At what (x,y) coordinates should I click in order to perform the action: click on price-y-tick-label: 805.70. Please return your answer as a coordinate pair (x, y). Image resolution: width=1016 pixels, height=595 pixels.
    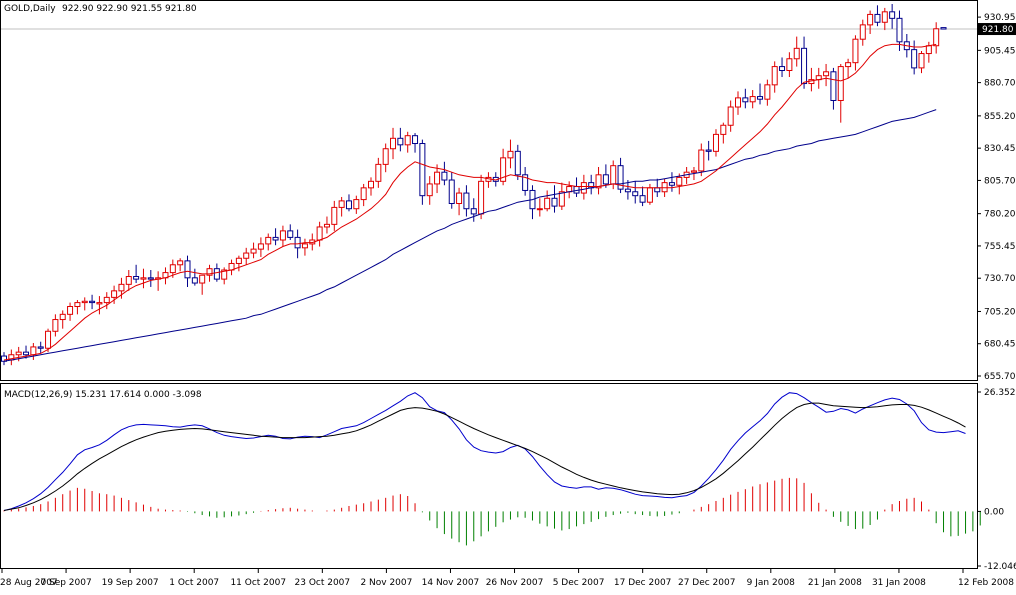
    Looking at the image, I should click on (1000, 181).